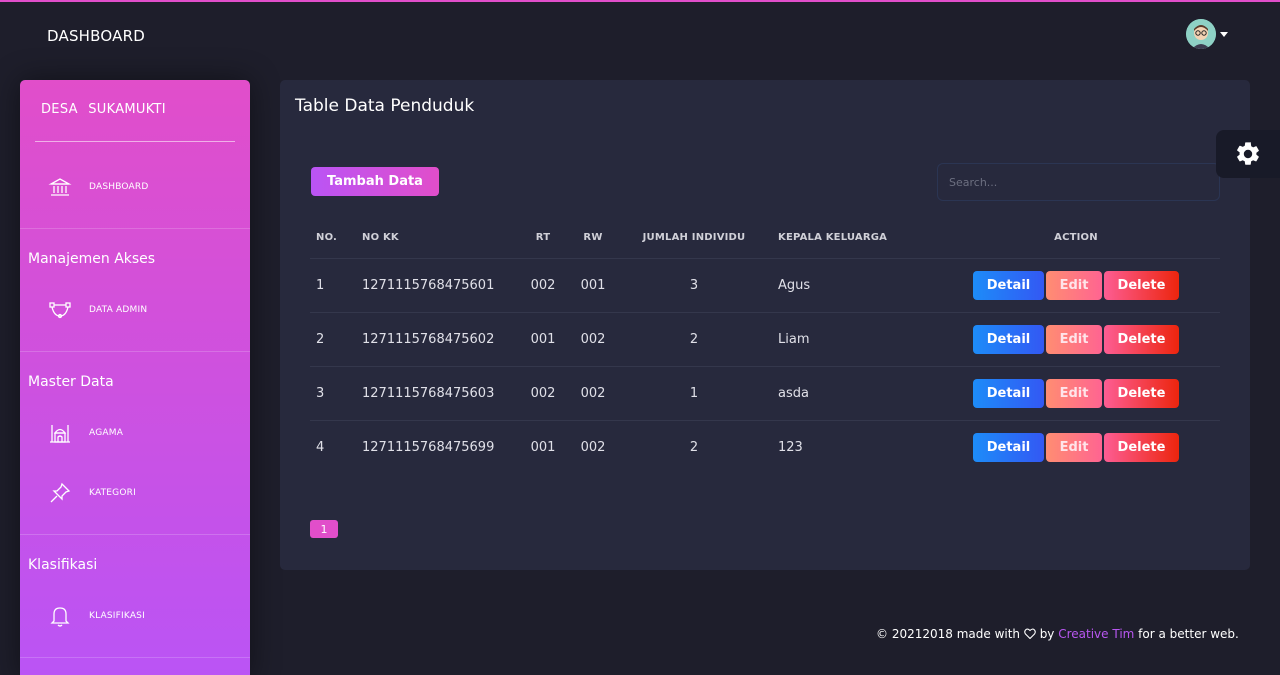 The image size is (1280, 675). I want to click on cell-jumlah-individu: 1, so click(694, 393).